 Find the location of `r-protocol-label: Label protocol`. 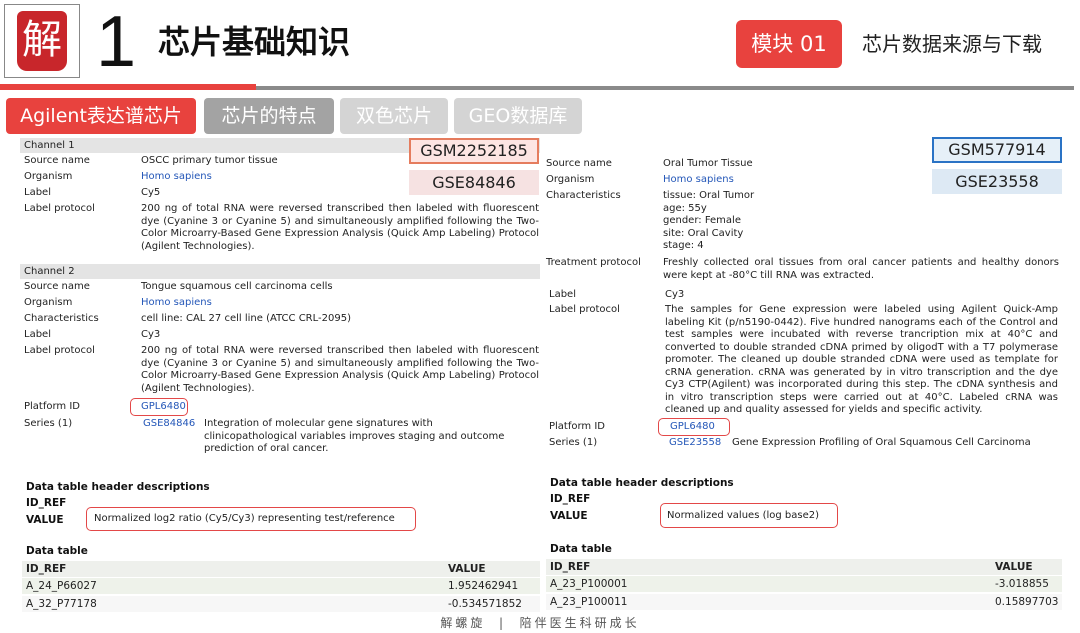

r-protocol-label: Label protocol is located at coordinates (584, 309).